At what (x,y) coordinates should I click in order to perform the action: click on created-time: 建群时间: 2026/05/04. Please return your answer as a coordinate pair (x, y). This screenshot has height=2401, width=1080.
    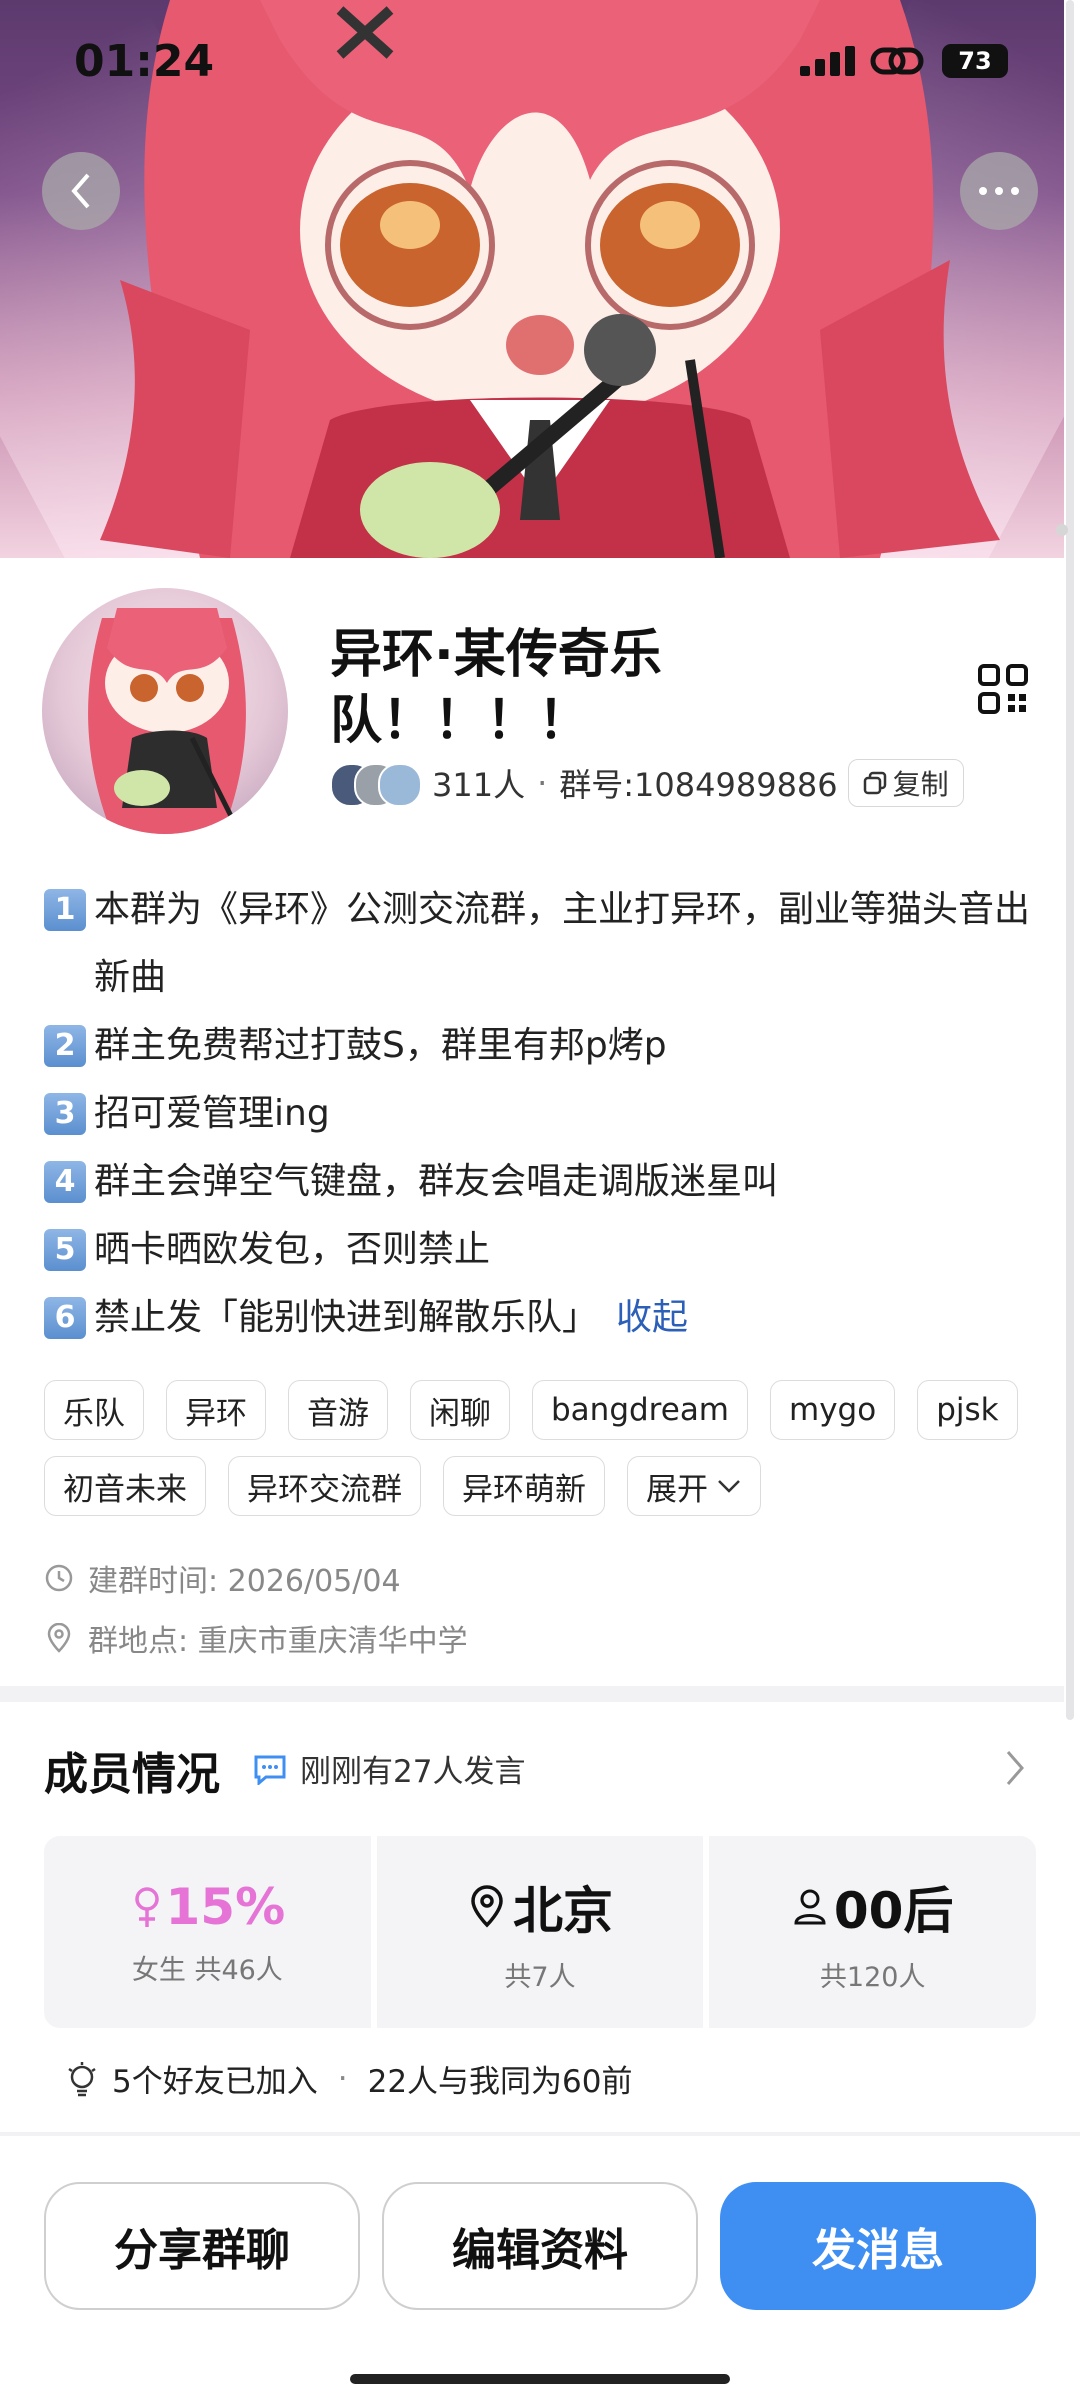
    Looking at the image, I should click on (244, 1581).